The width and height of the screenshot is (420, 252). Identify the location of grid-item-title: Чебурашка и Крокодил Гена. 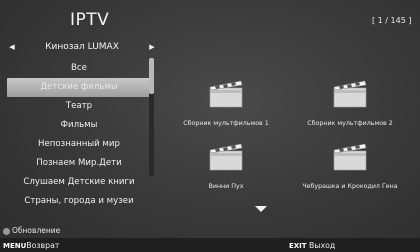
(350, 186).